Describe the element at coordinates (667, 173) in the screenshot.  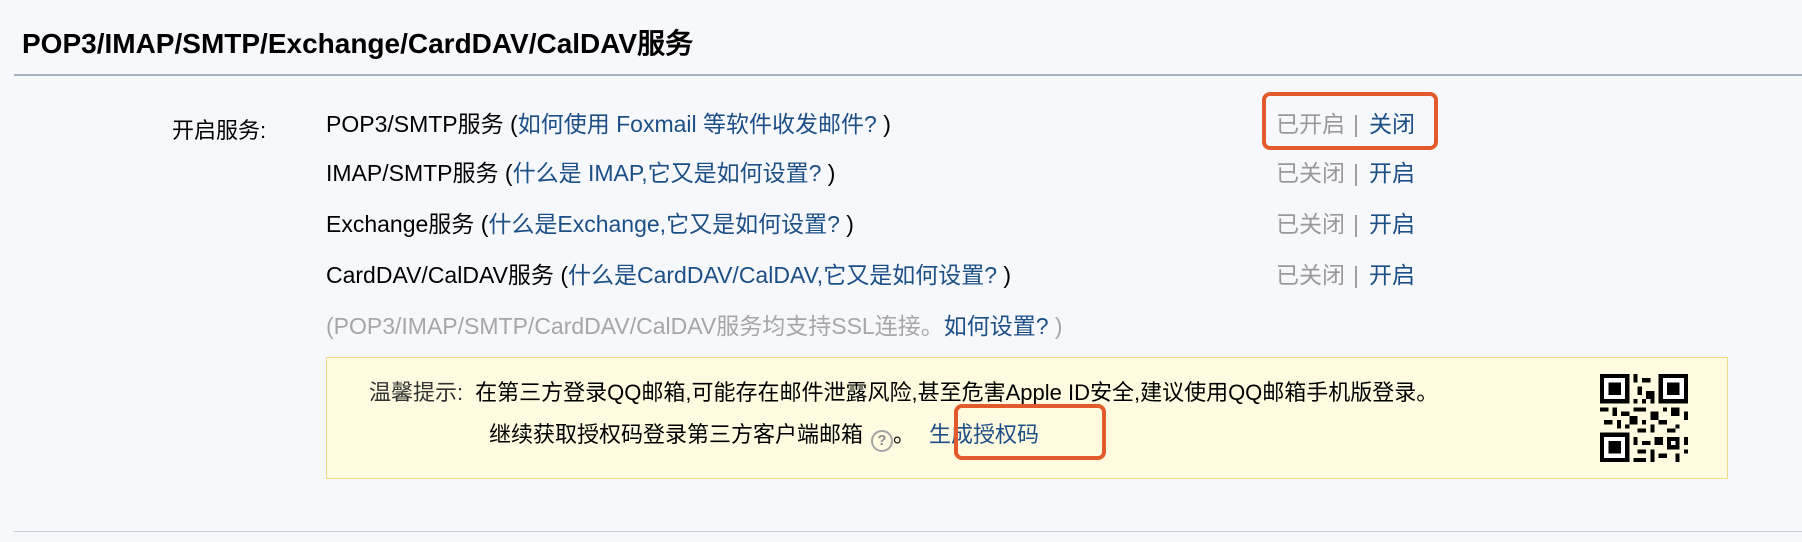
I see `help-link-imap: 什么是 IMAP,它又是如何设置?` at that location.